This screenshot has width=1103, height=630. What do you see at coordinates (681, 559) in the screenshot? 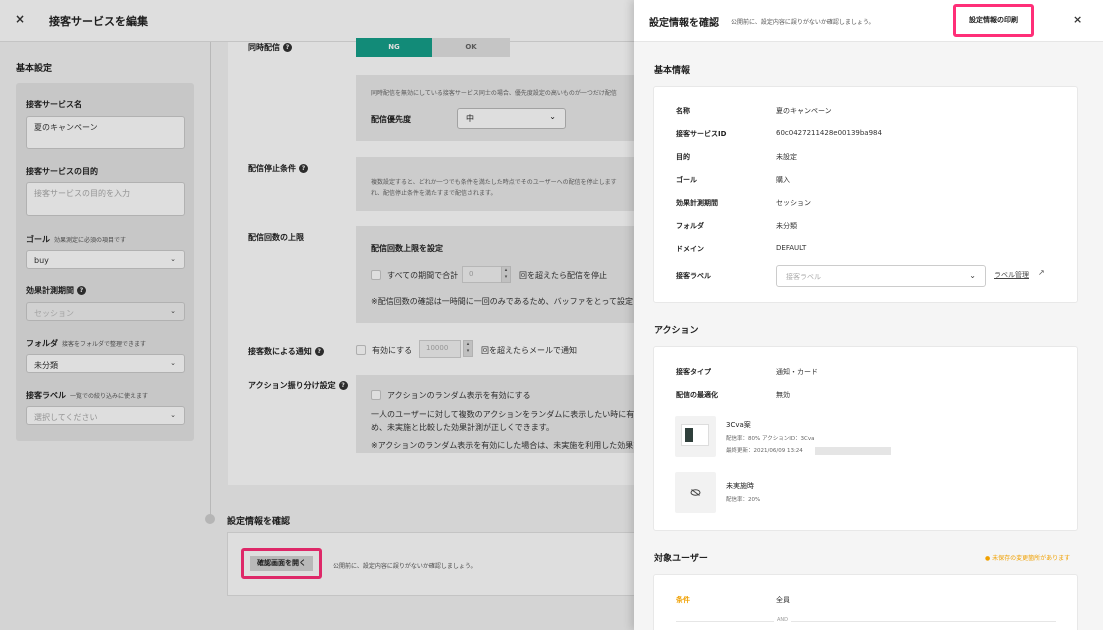
I see `target-title: 対象ユーザー` at bounding box center [681, 559].